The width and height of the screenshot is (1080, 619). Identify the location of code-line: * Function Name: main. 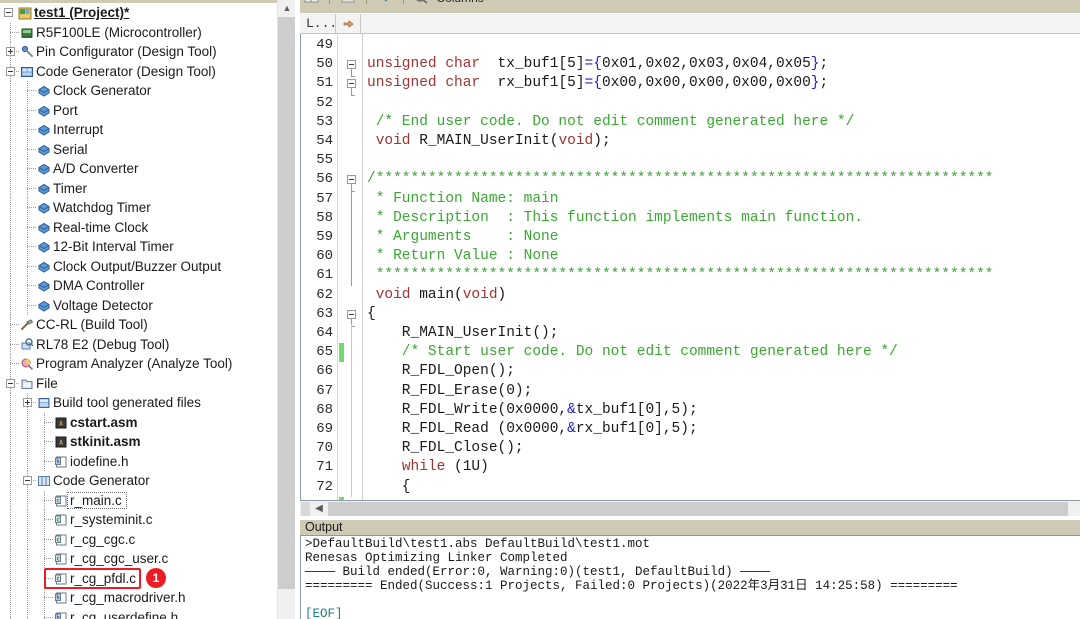
(463, 199).